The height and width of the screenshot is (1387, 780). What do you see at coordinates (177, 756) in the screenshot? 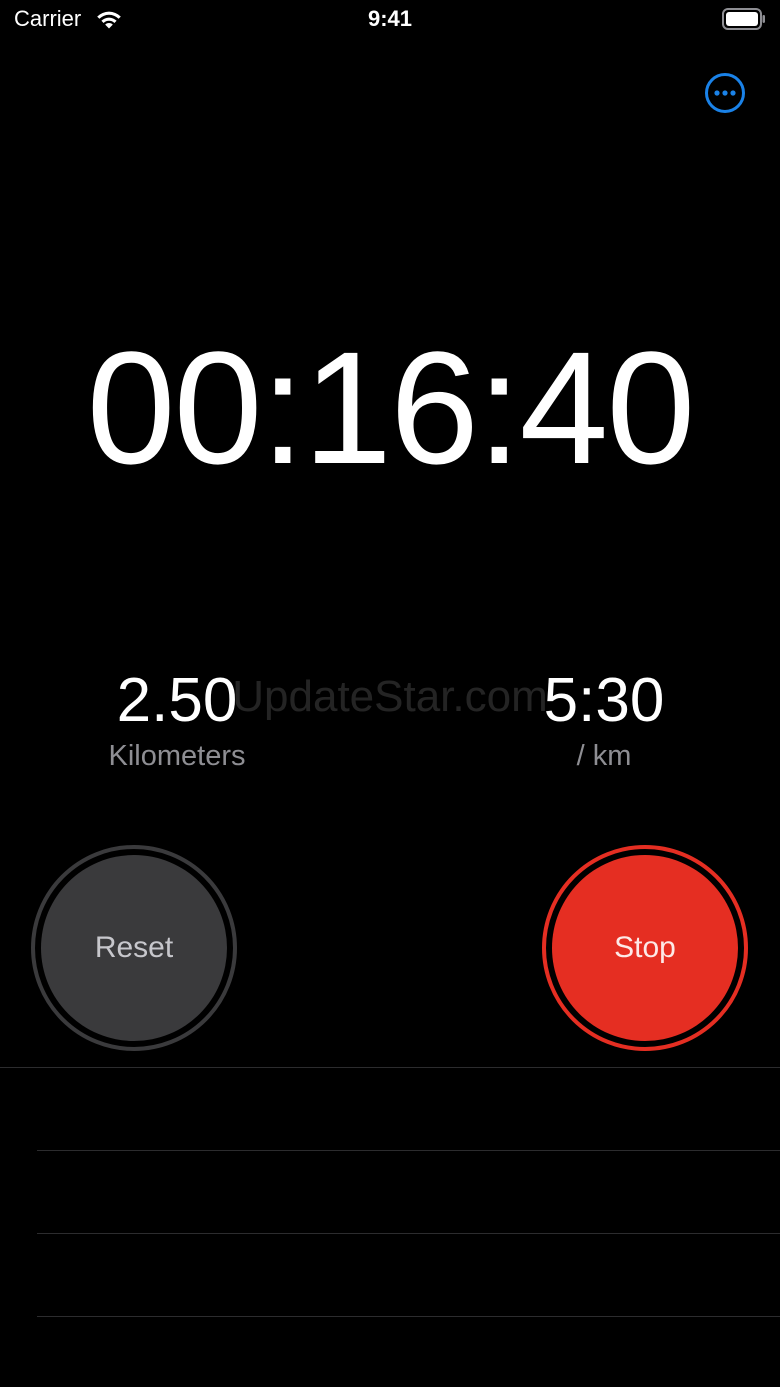
I see `distance-unit-label: Kilometers` at bounding box center [177, 756].